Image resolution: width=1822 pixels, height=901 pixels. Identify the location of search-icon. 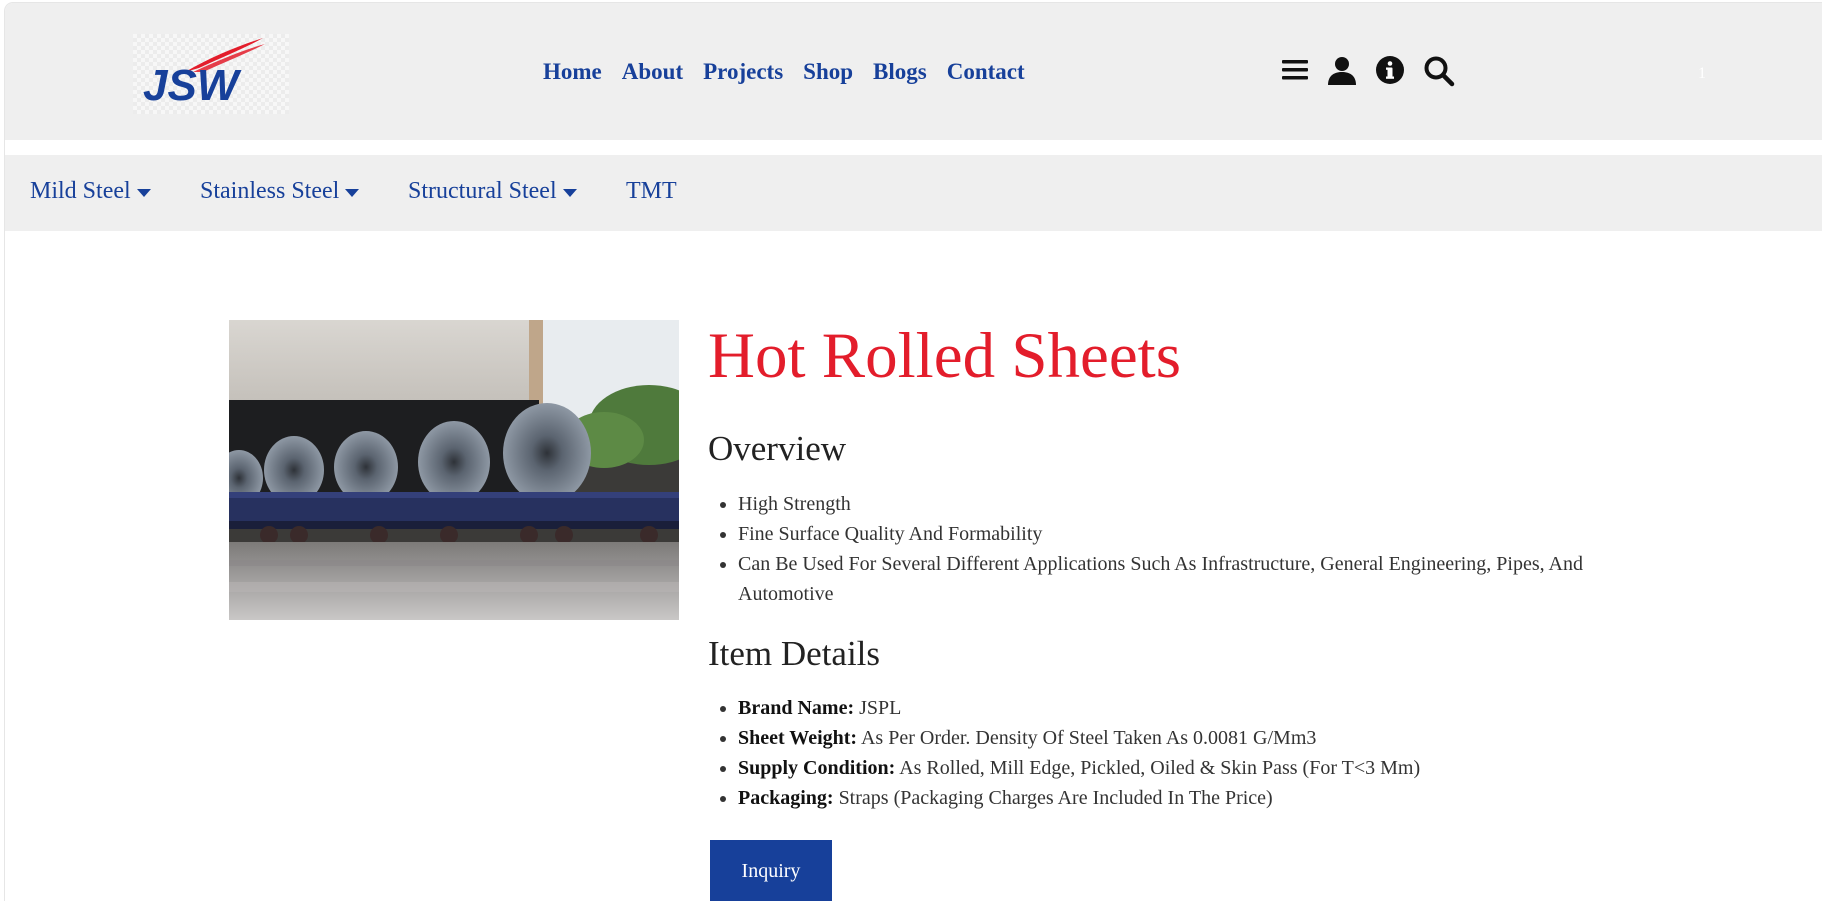
(1440, 72).